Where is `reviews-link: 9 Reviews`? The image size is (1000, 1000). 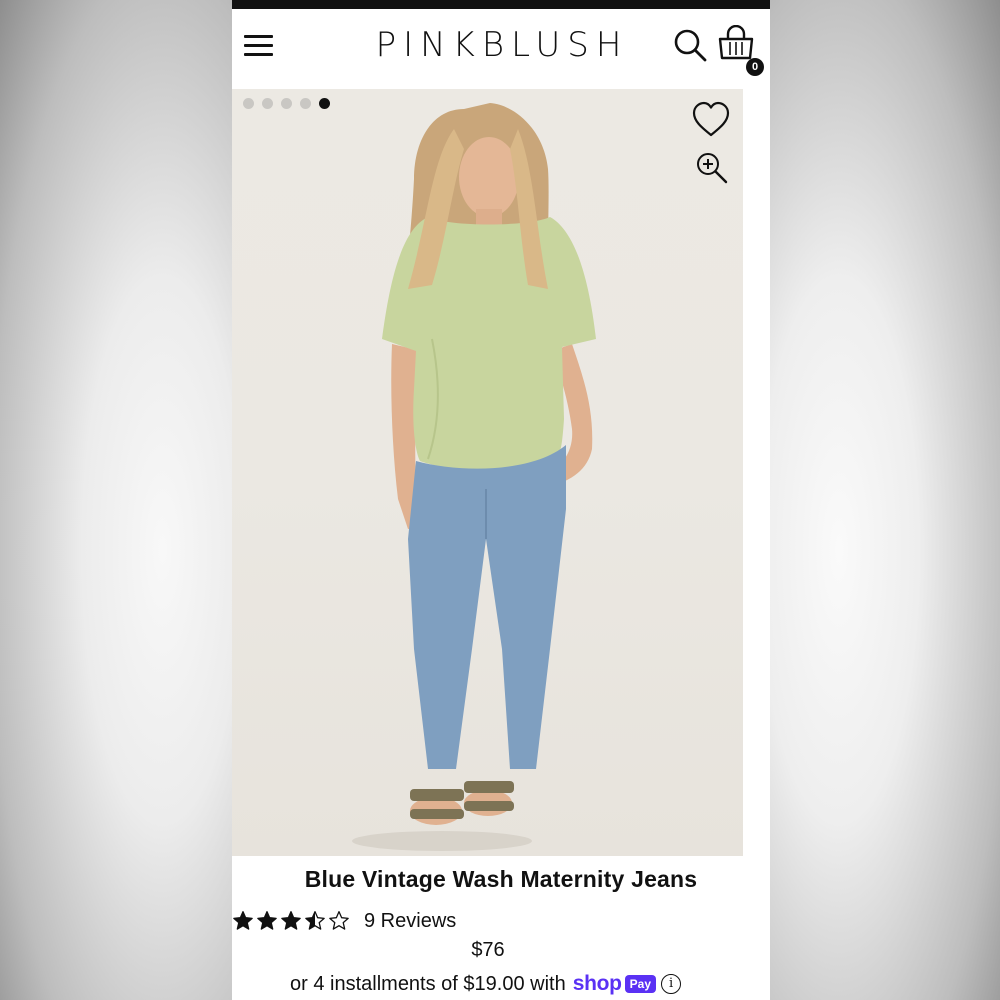 reviews-link: 9 Reviews is located at coordinates (410, 921).